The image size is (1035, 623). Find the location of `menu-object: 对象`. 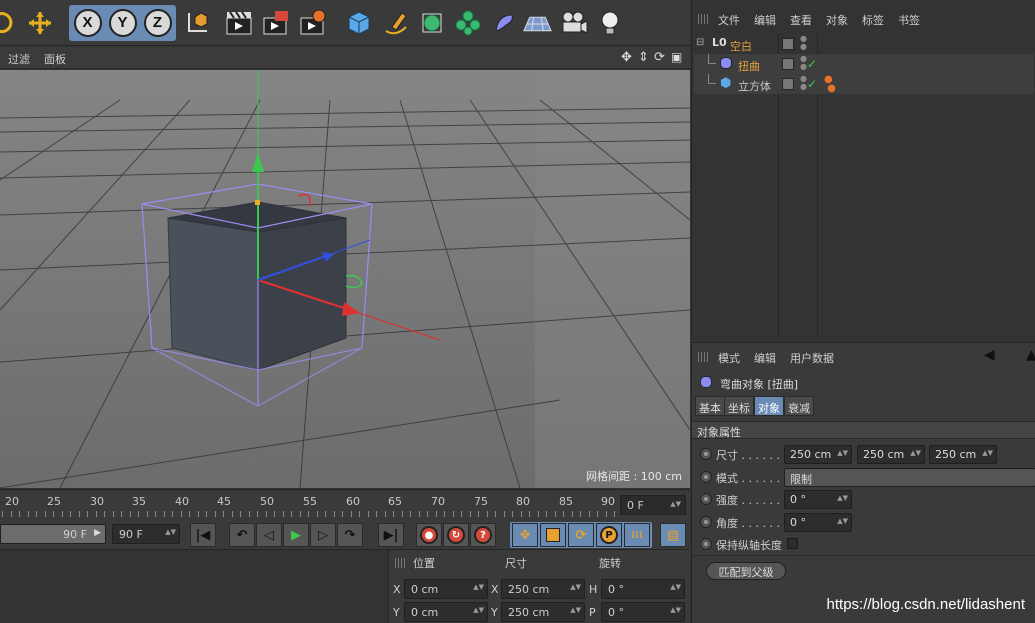

menu-object: 对象 is located at coordinates (837, 20).